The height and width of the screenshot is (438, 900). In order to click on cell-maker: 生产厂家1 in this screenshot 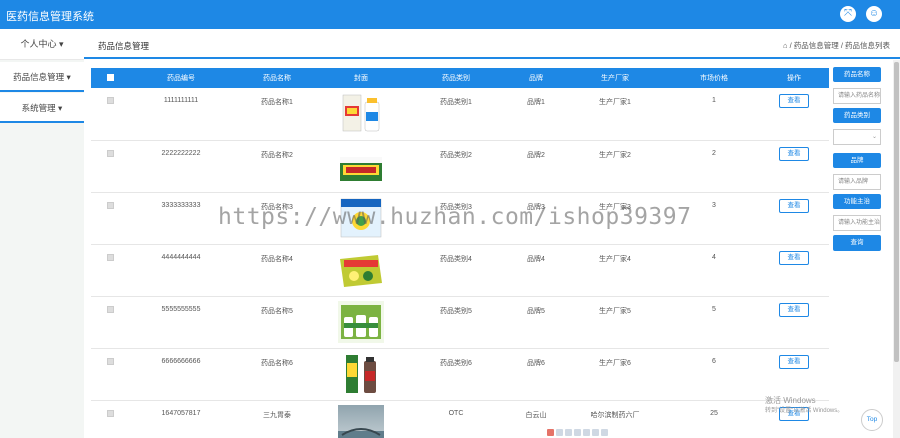, I will do `click(615, 102)`.